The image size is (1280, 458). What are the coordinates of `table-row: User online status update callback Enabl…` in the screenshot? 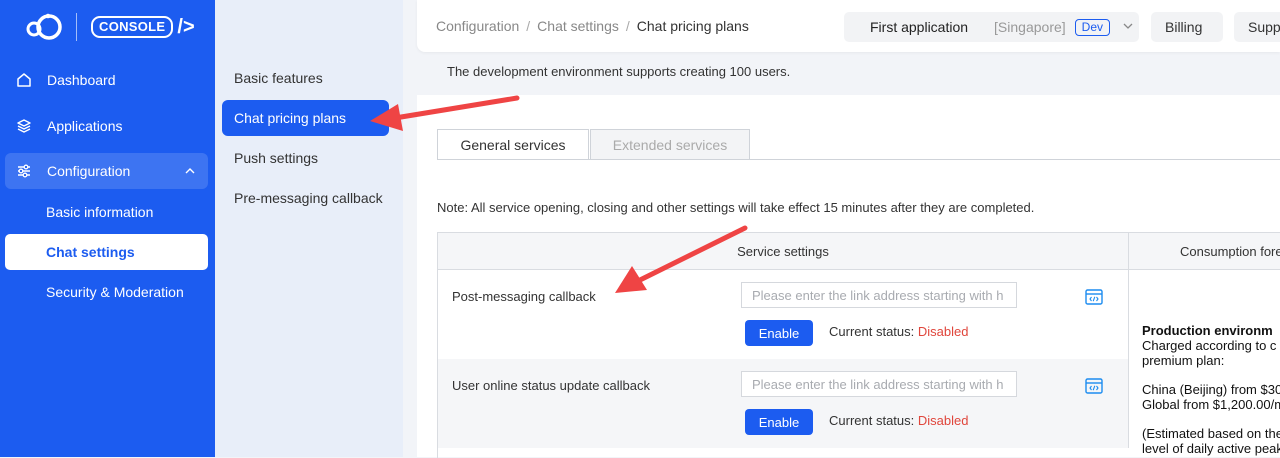 It's located at (783, 403).